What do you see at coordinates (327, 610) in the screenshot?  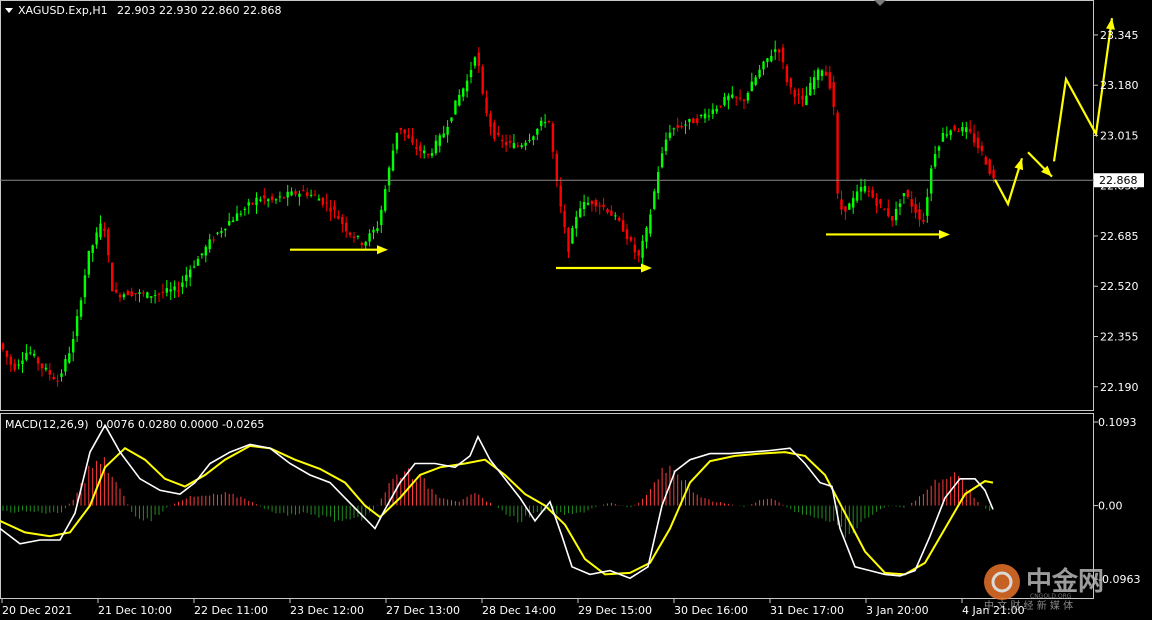 I see `x-tick-label: 23 Dec 12:00` at bounding box center [327, 610].